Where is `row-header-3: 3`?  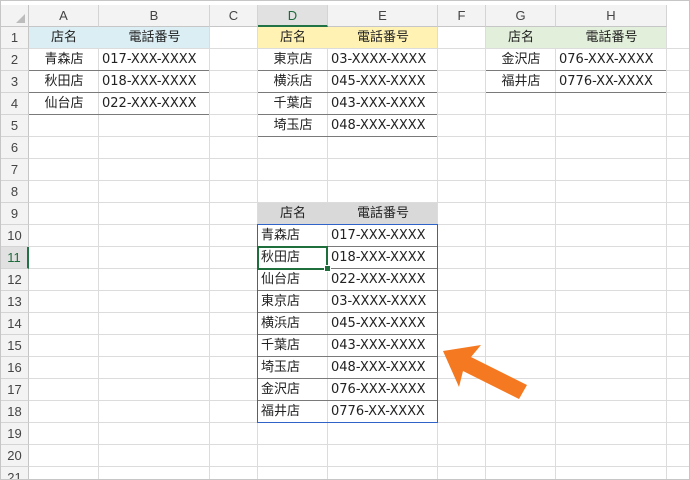 row-header-3: 3 is located at coordinates (15, 82).